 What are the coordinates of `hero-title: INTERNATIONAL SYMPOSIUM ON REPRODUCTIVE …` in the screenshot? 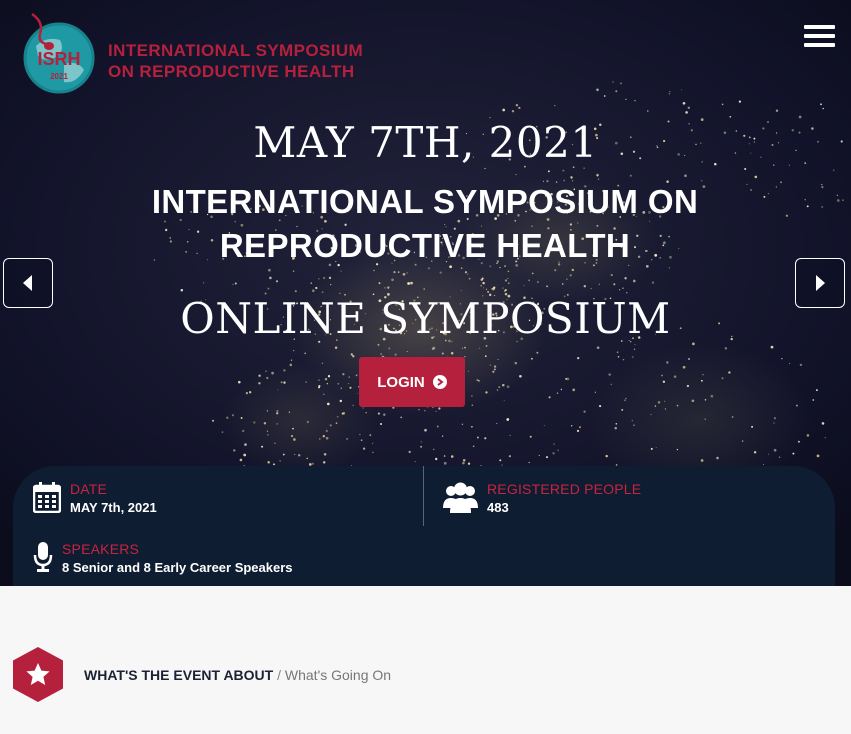 It's located at (425, 224).